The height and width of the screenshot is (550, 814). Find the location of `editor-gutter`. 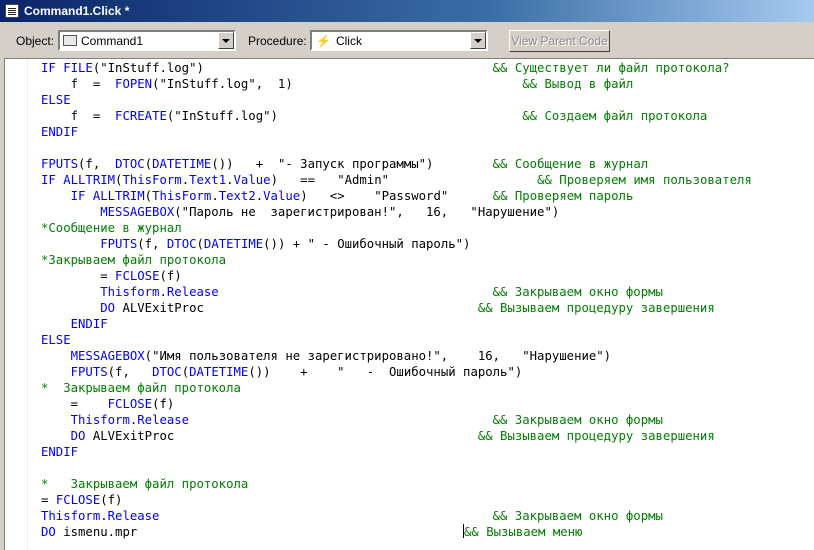

editor-gutter is located at coordinates (16, 304).